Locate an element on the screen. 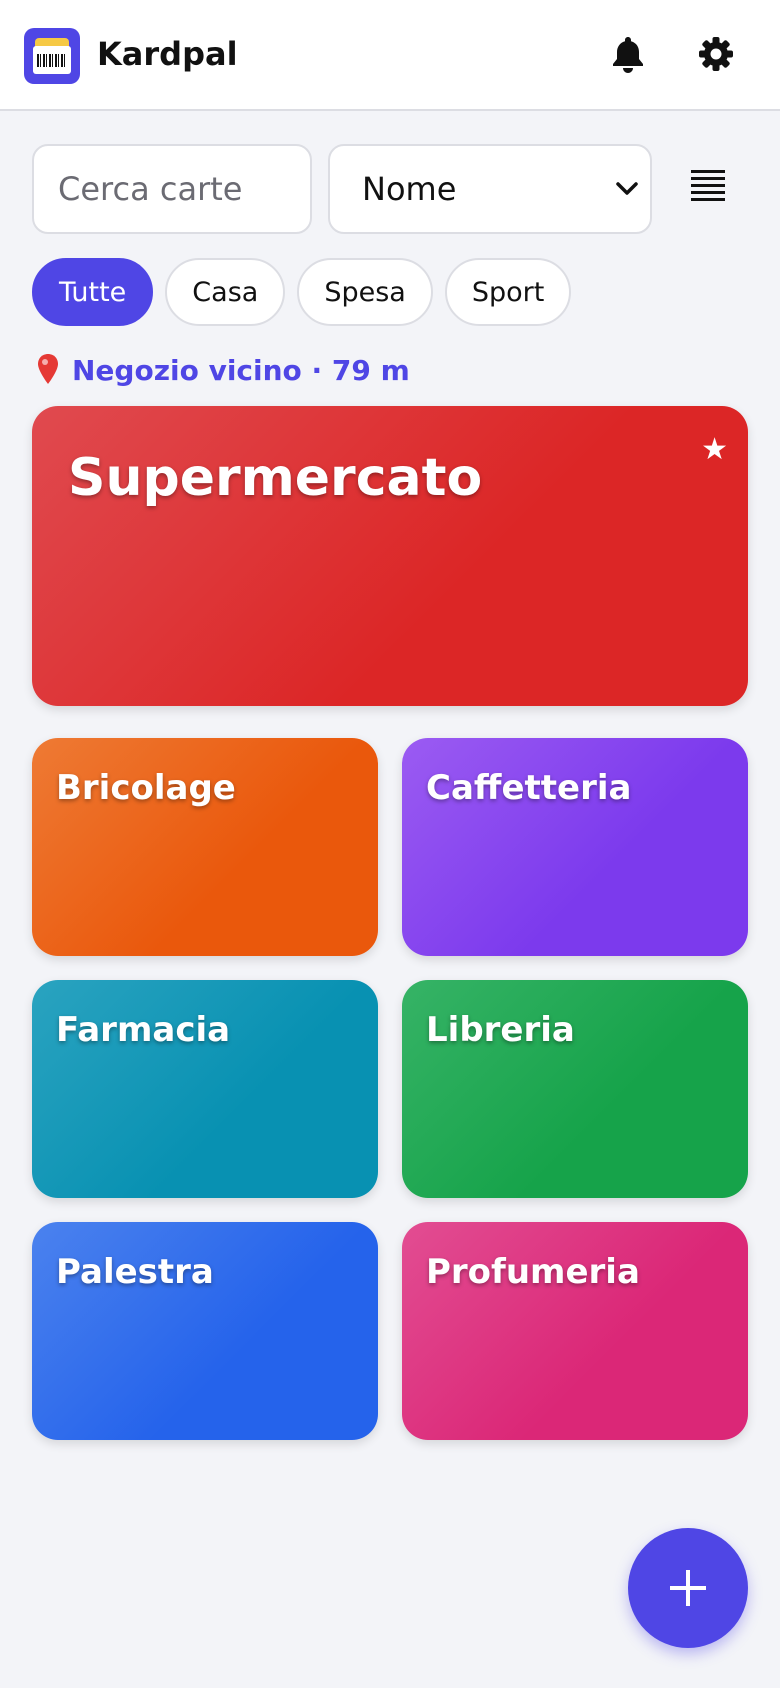 This screenshot has width=780, height=1688. filter-chip-sport: Sport is located at coordinates (508, 292).